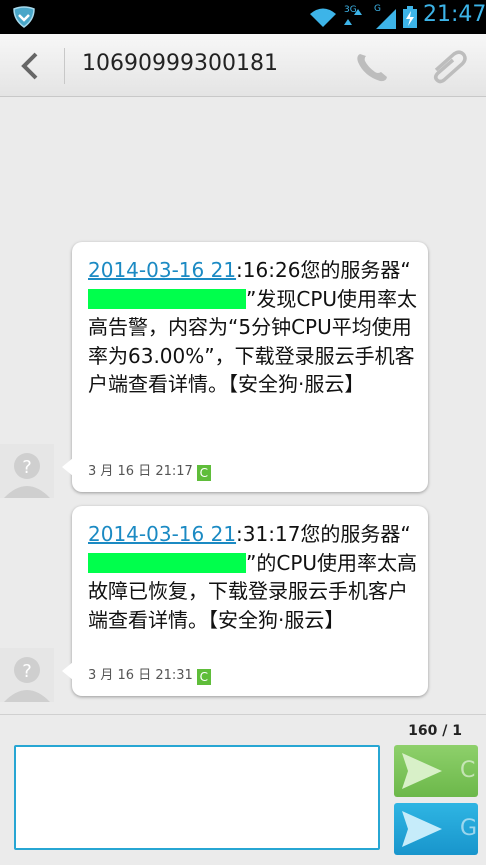  Describe the element at coordinates (386, 19) in the screenshot. I see `signal-icon` at that location.